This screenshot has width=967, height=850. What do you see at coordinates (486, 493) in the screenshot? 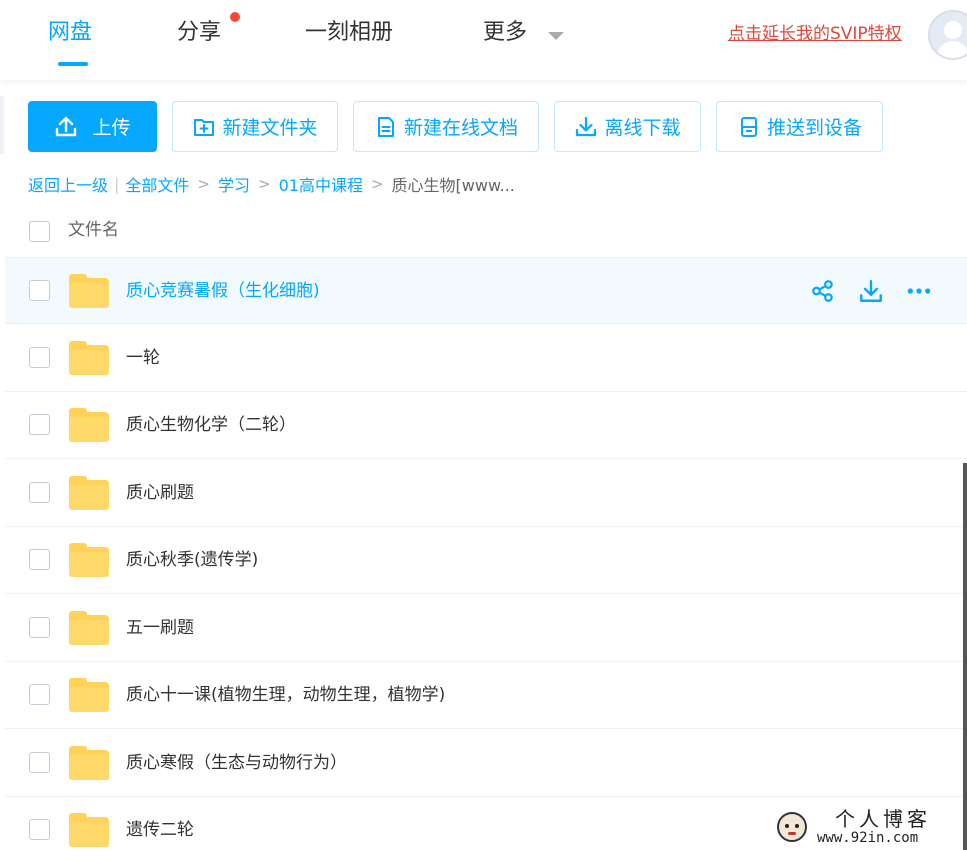
I see `table-row: 质心刷题` at bounding box center [486, 493].